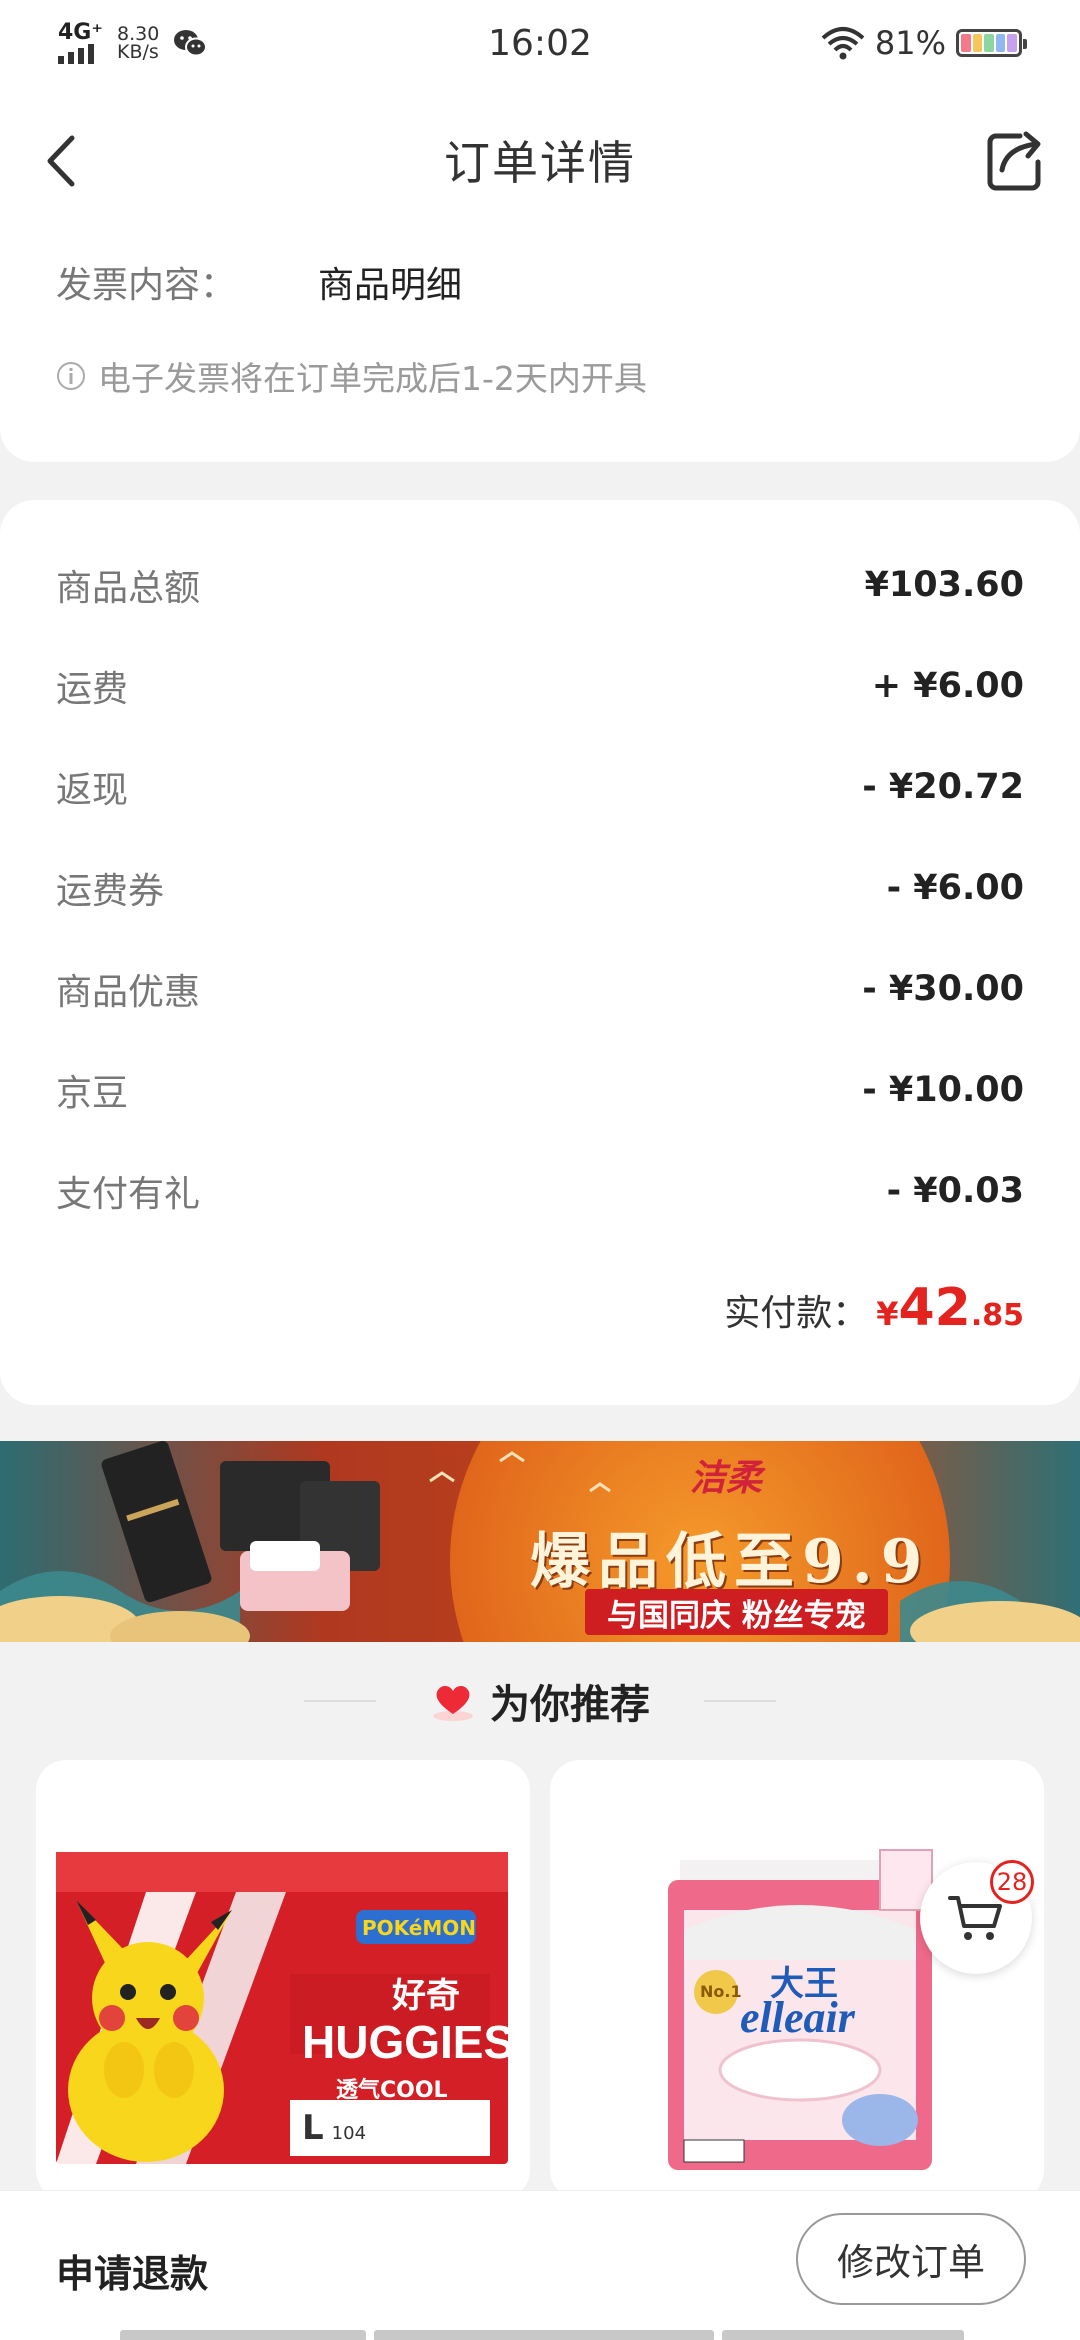 The image size is (1080, 2340). Describe the element at coordinates (730, 1562) in the screenshot. I see `banner-headline: 爆品低至9.9` at that location.